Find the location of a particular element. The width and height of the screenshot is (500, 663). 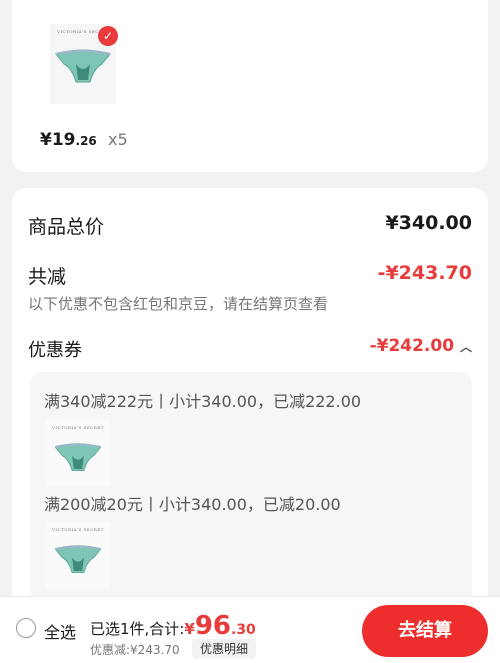

chevron-up-icon: ︿ is located at coordinates (465, 347).